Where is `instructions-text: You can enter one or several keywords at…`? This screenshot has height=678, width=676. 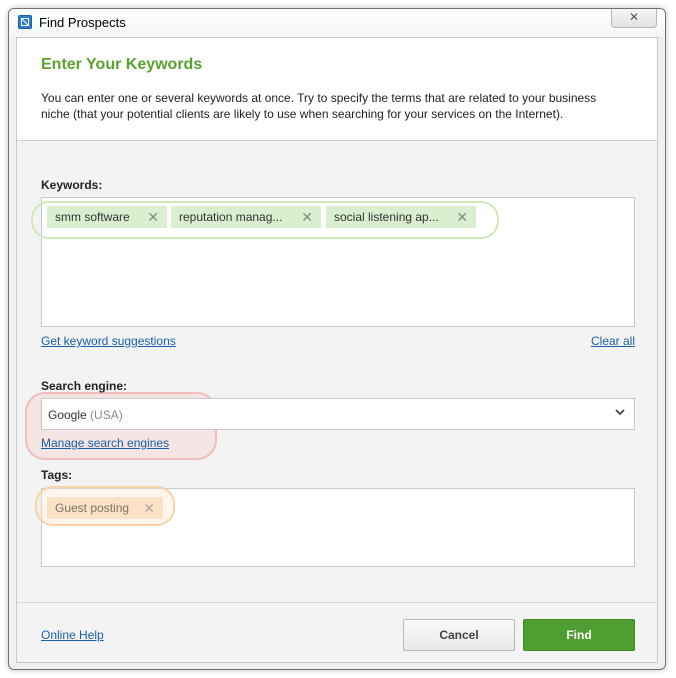
instructions-text: You can enter one or several keywords at… is located at coordinates (319, 106).